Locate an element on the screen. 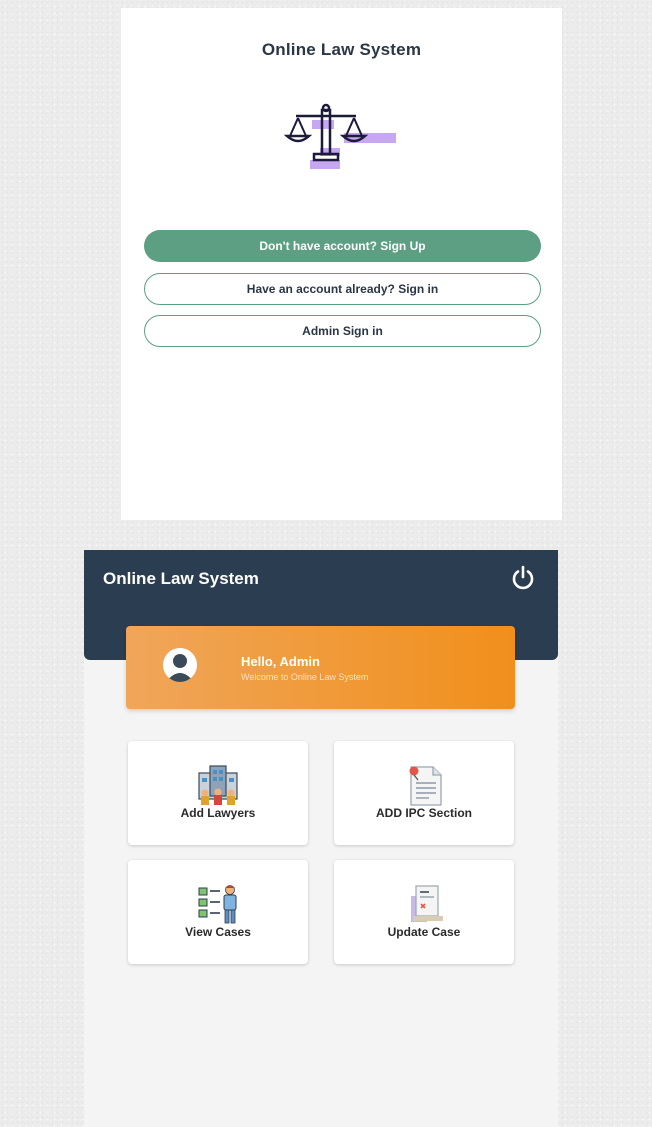  greeting: Hello, Admin is located at coordinates (280, 661).